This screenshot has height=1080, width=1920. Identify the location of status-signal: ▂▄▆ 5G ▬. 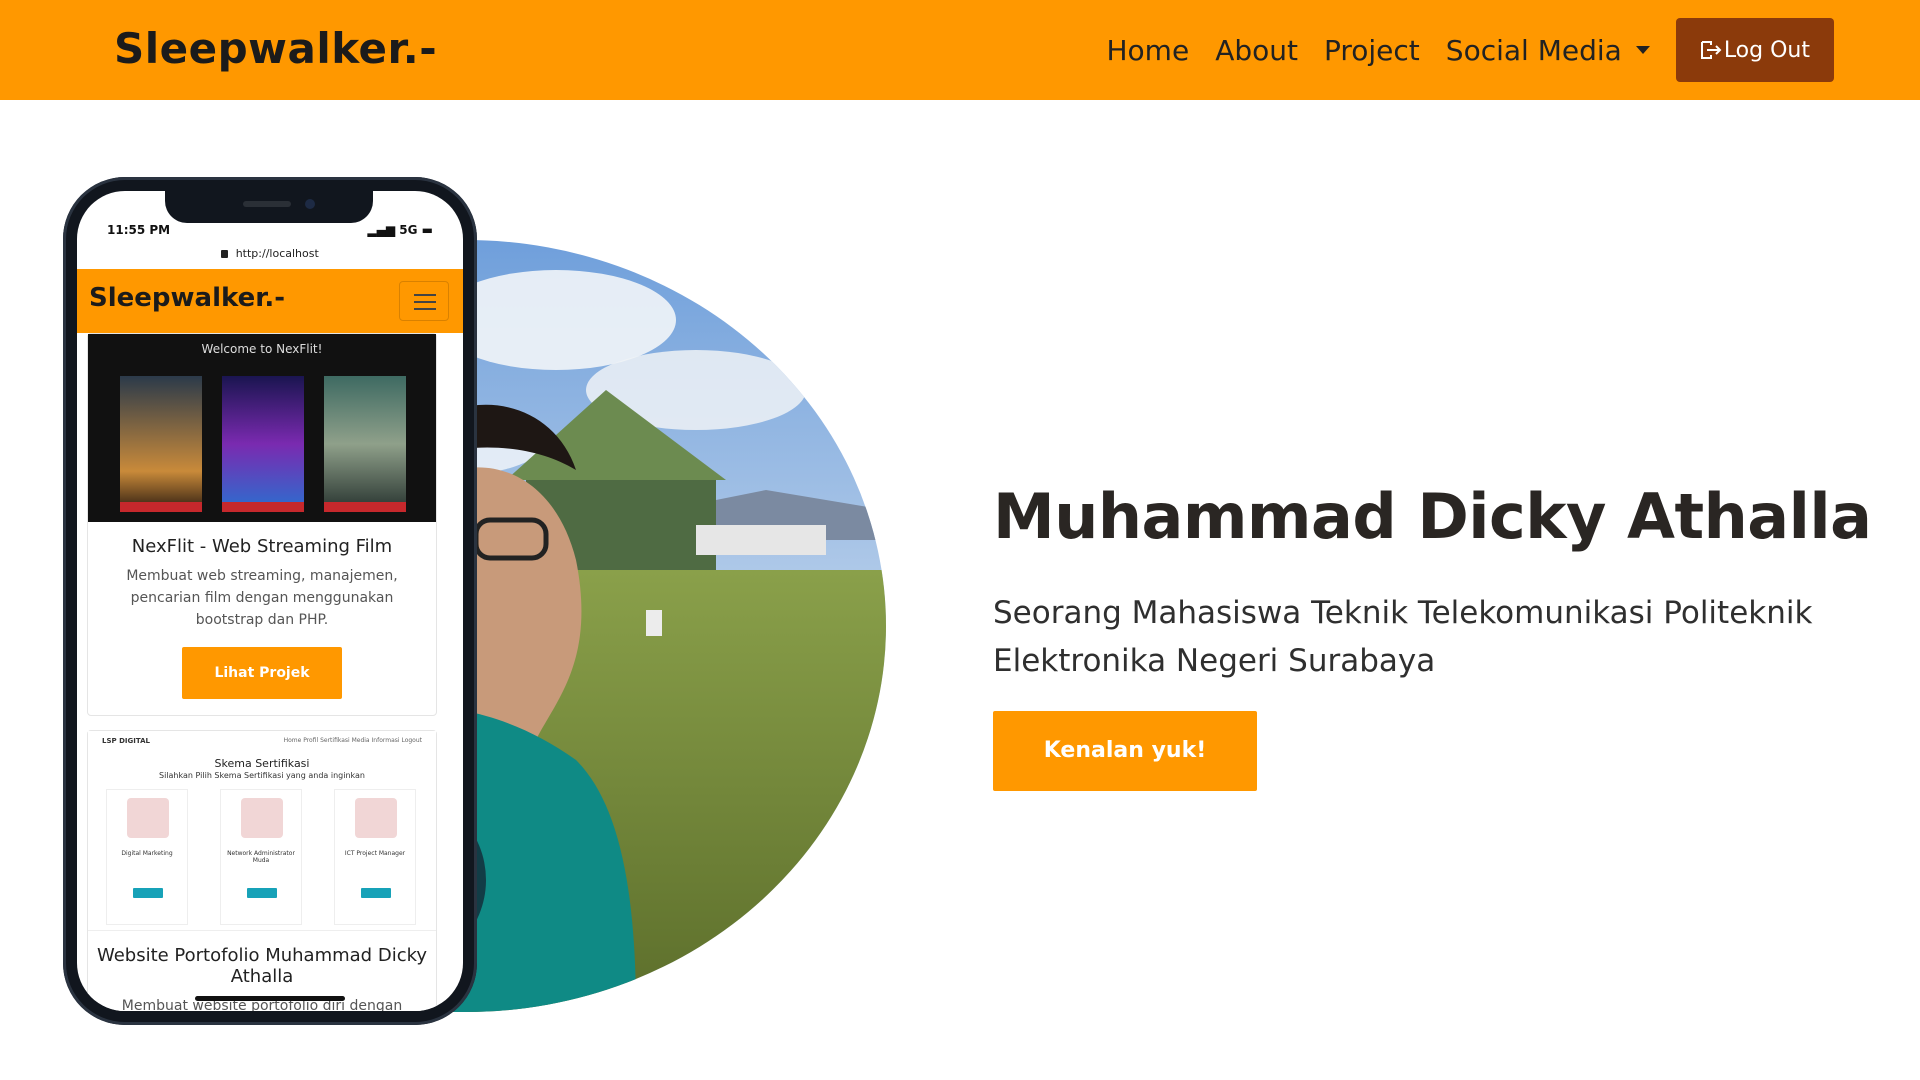
(400, 230).